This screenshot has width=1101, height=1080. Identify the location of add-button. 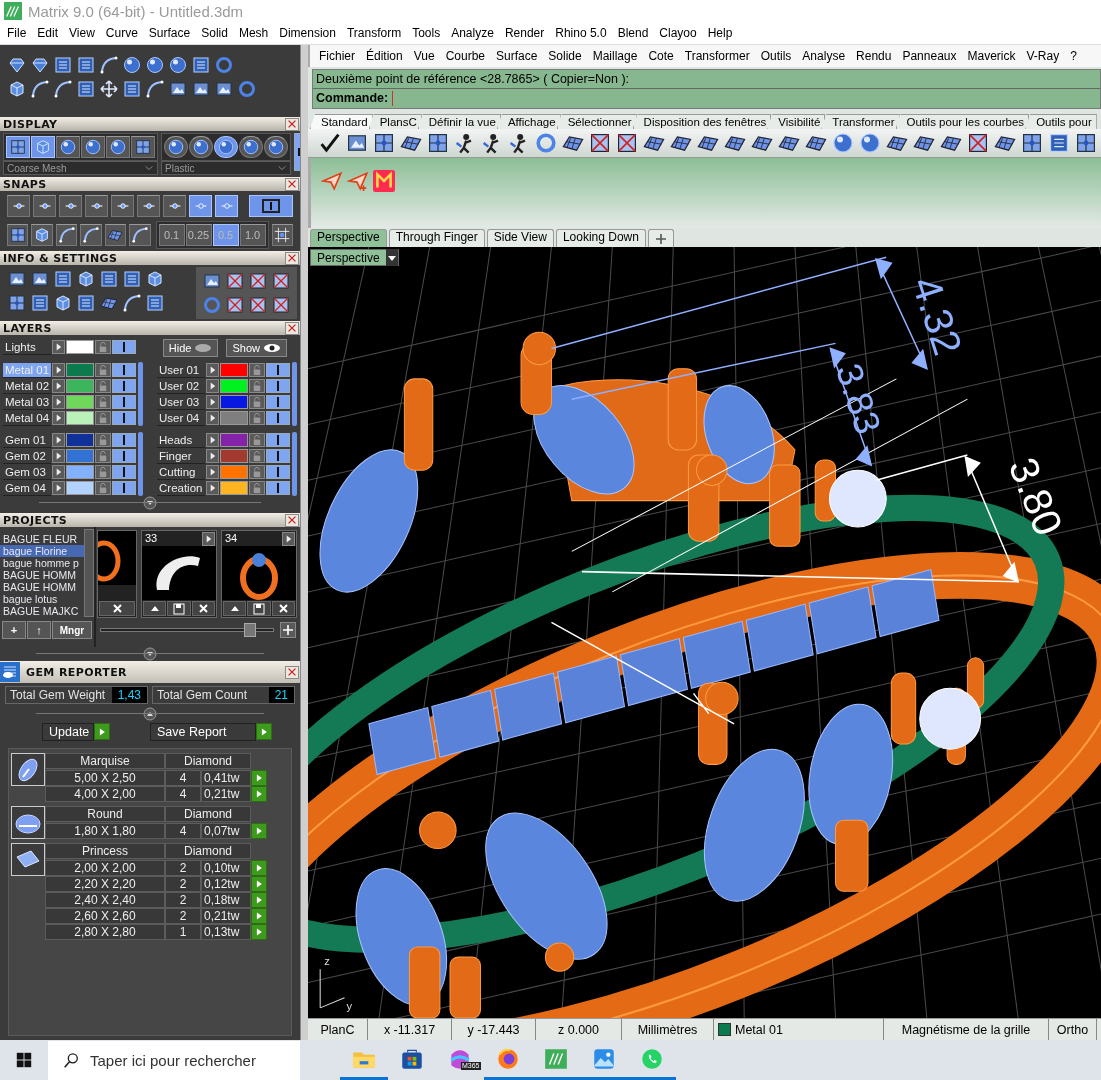
(288, 630).